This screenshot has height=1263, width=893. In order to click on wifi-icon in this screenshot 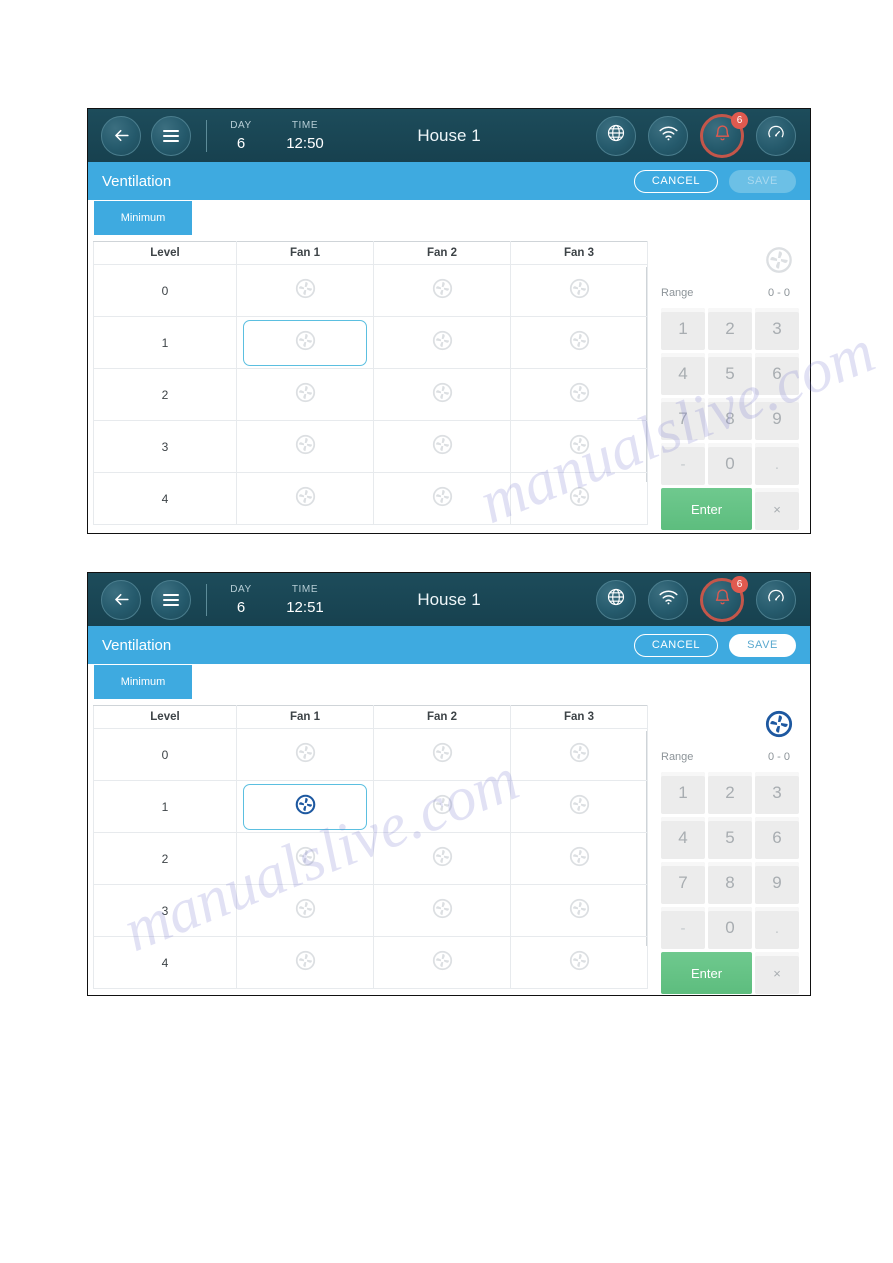, I will do `click(668, 135)`.